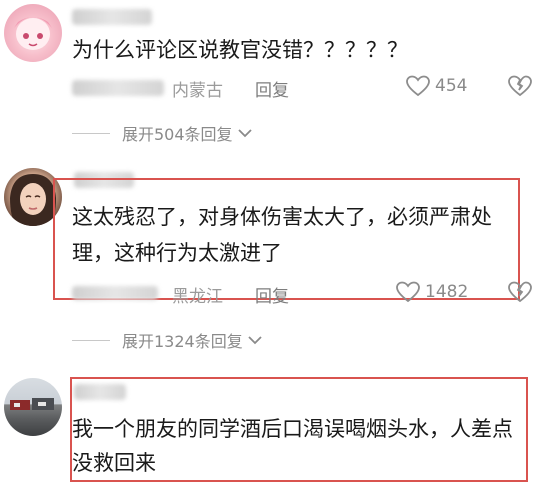  What do you see at coordinates (32, 404) in the screenshot?
I see `street-photo-avatar-icon` at bounding box center [32, 404].